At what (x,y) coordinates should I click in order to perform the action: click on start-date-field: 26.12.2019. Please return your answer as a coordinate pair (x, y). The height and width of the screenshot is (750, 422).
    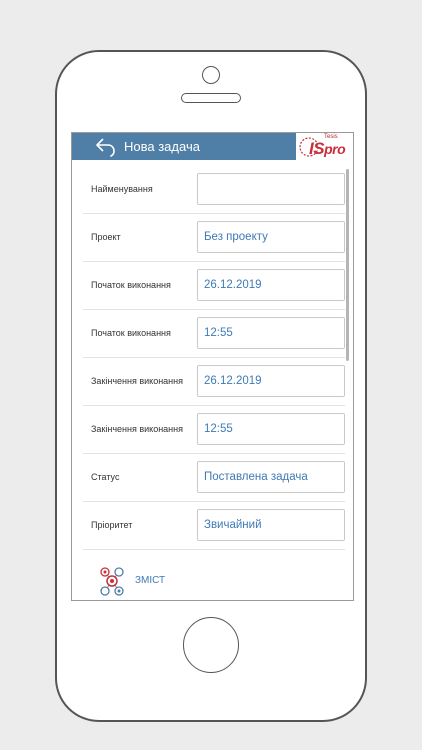
    Looking at the image, I should click on (271, 285).